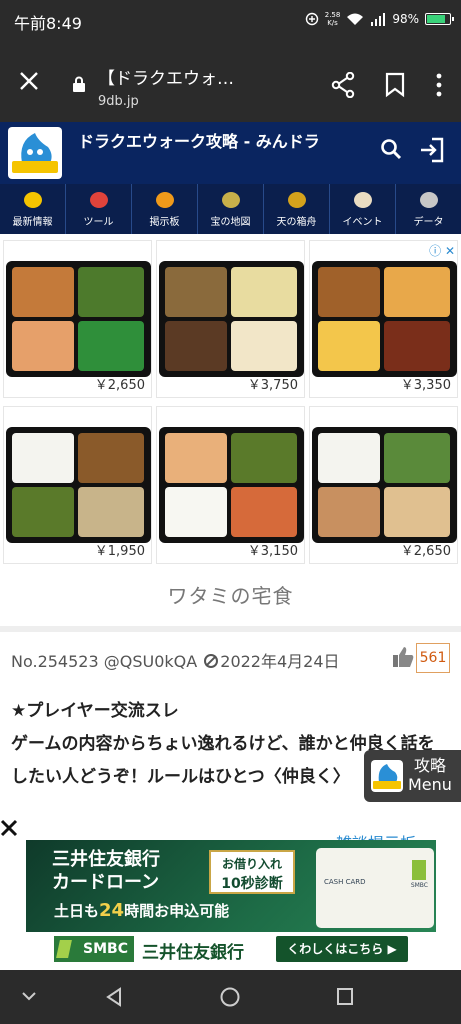  I want to click on product-price: ￥3,350, so click(425, 385).